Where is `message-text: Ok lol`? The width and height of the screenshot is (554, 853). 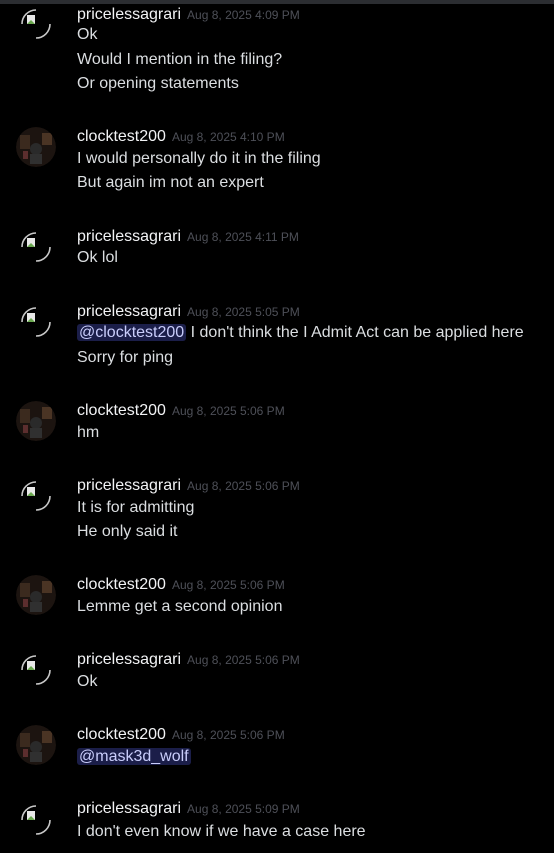
message-text: Ok lol is located at coordinates (97, 257).